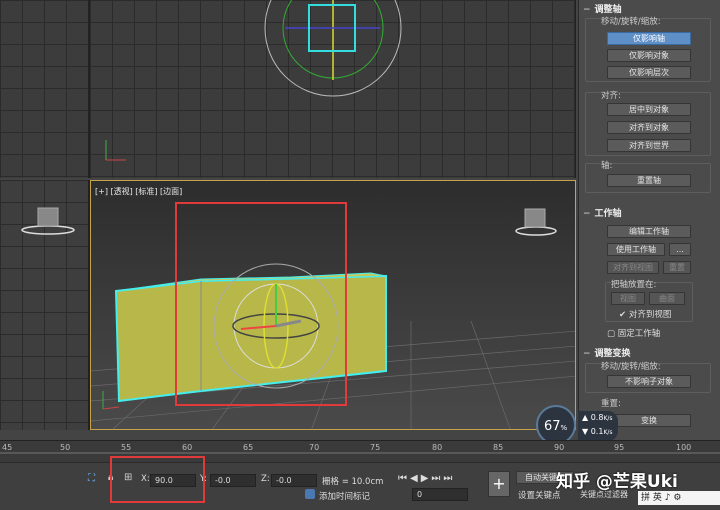  I want to click on rollout-adjust-pivot: 调整轴, so click(649, 8).